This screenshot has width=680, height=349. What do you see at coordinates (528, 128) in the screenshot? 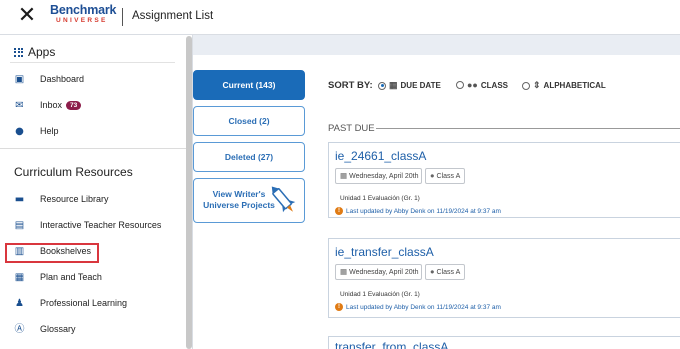
I see `past-due-divider` at bounding box center [528, 128].